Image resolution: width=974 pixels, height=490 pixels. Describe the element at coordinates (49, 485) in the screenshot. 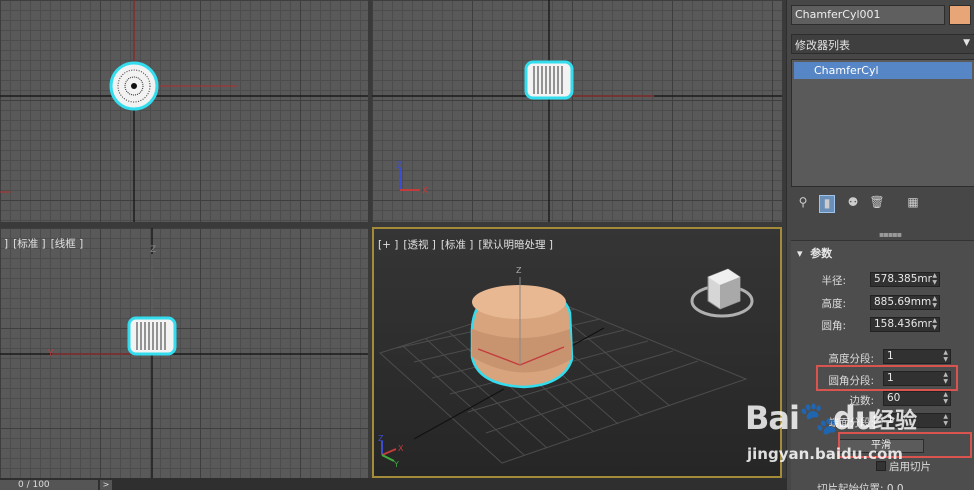

I see `timeline-frame-slider: 0 / 100` at that location.